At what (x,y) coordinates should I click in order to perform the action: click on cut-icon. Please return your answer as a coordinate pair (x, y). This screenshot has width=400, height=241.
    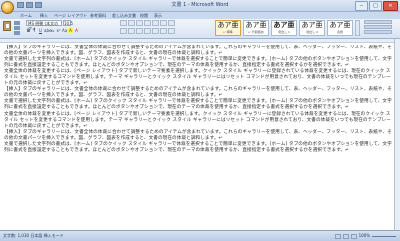
    Looking at the image, I should click on (17, 23).